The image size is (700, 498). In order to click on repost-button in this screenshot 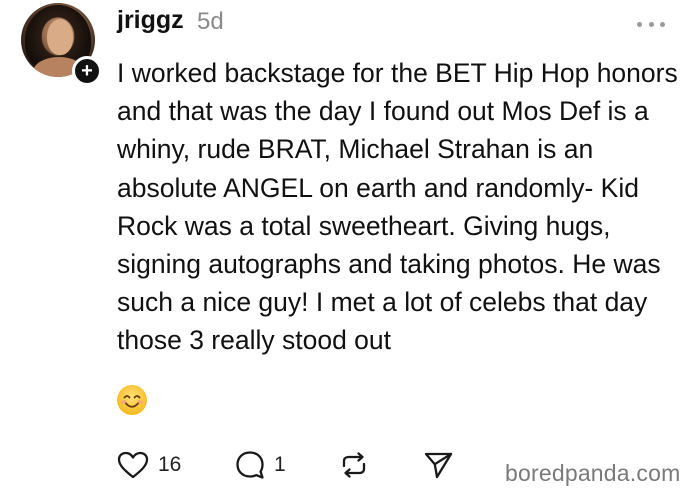, I will do `click(354, 465)`.